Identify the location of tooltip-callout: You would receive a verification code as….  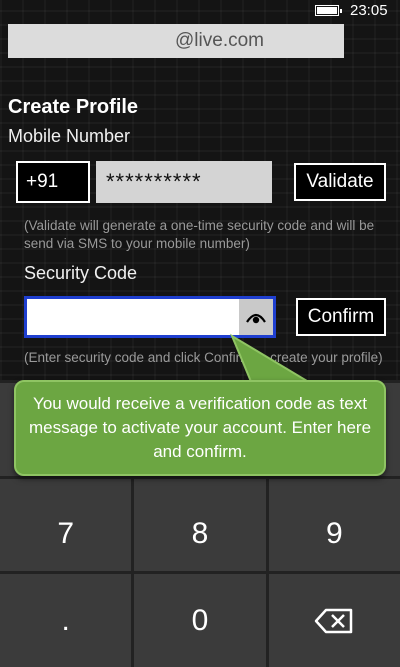
(200, 428).